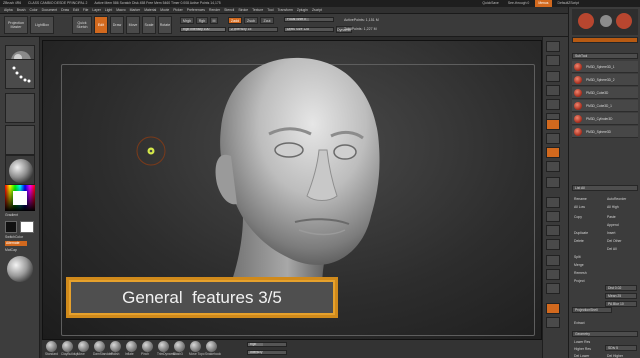 The height and width of the screenshot is (358, 640). Describe the element at coordinates (20, 198) in the screenshot. I see `color-picker` at that location.